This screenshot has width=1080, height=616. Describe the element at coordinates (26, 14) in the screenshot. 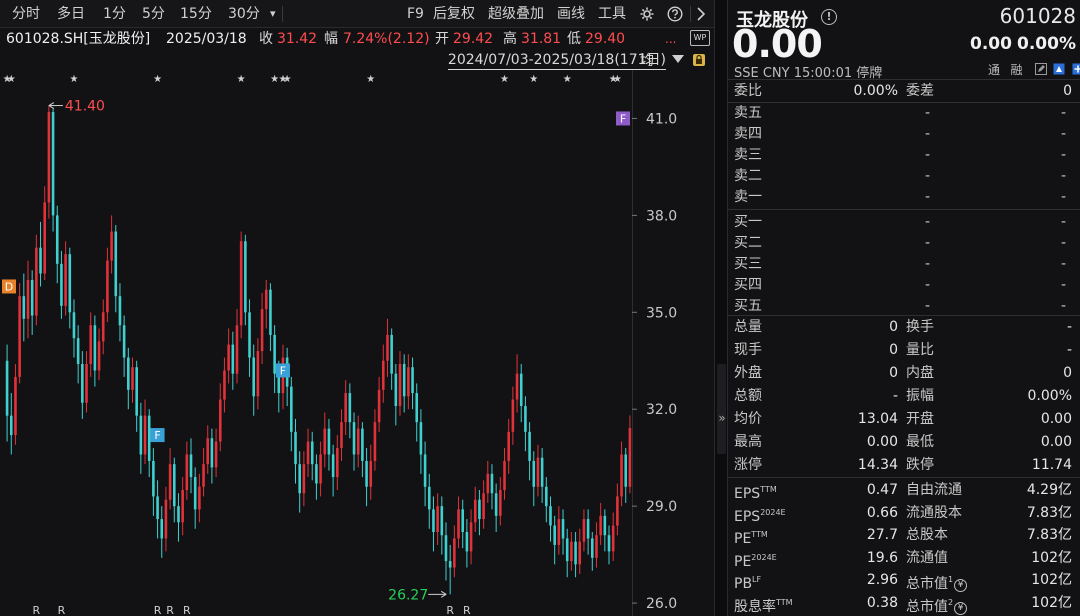

I see `tab-intraday: 分时` at that location.